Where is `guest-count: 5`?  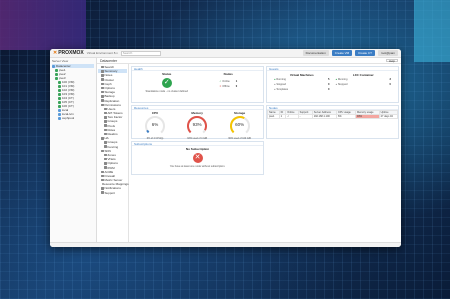
guest-count: 5 is located at coordinates (329, 79).